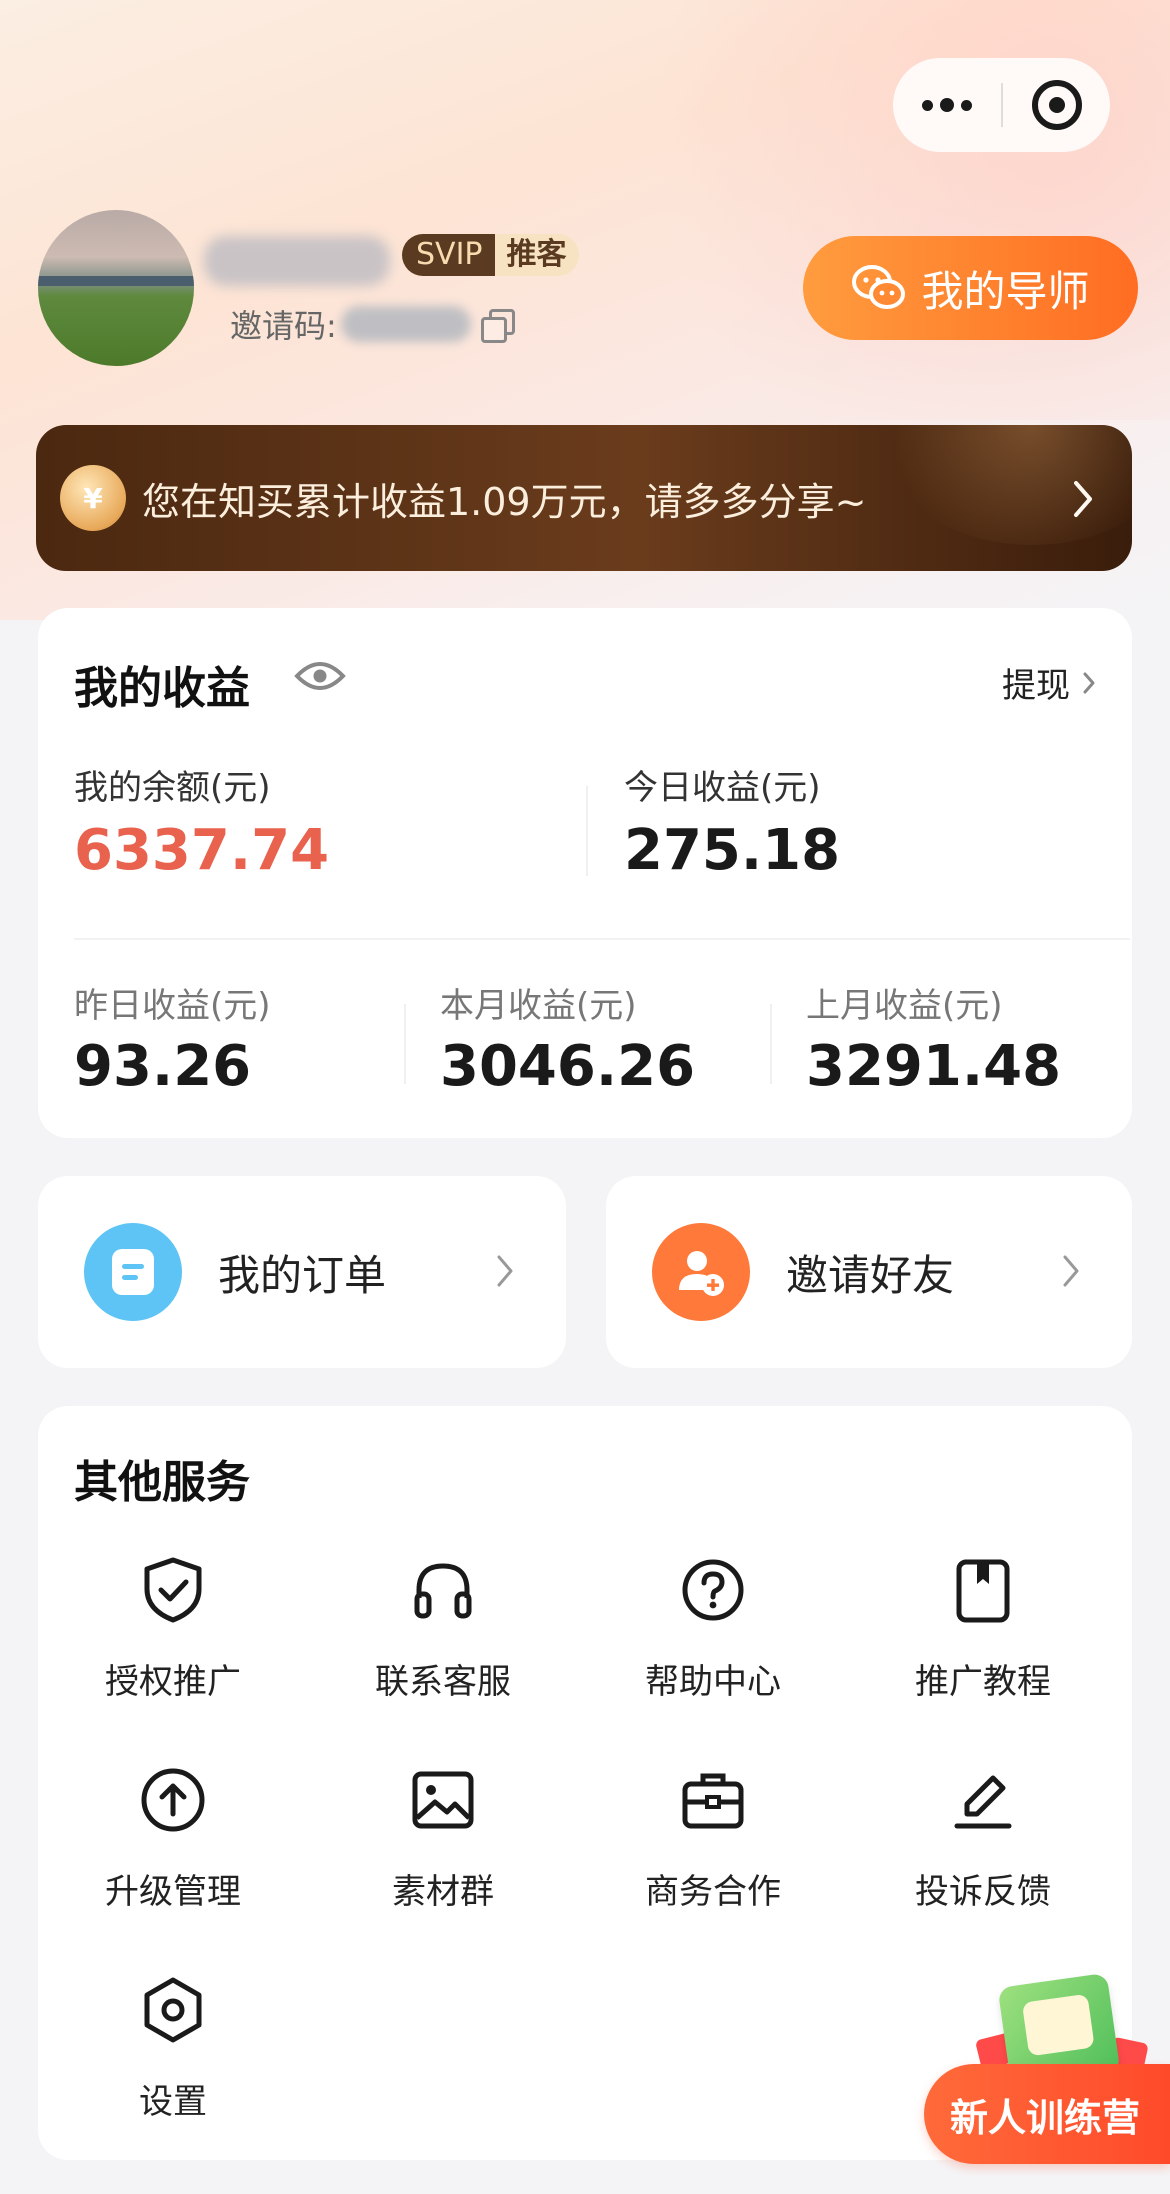 The height and width of the screenshot is (2194, 1170). I want to click on close-miniprogram-icon, so click(1056, 105).